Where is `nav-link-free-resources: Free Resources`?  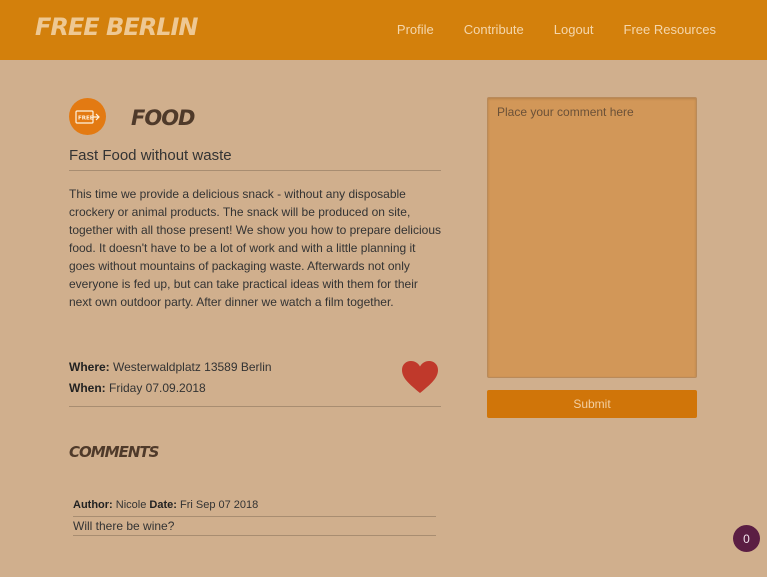 nav-link-free-resources: Free Resources is located at coordinates (670, 29).